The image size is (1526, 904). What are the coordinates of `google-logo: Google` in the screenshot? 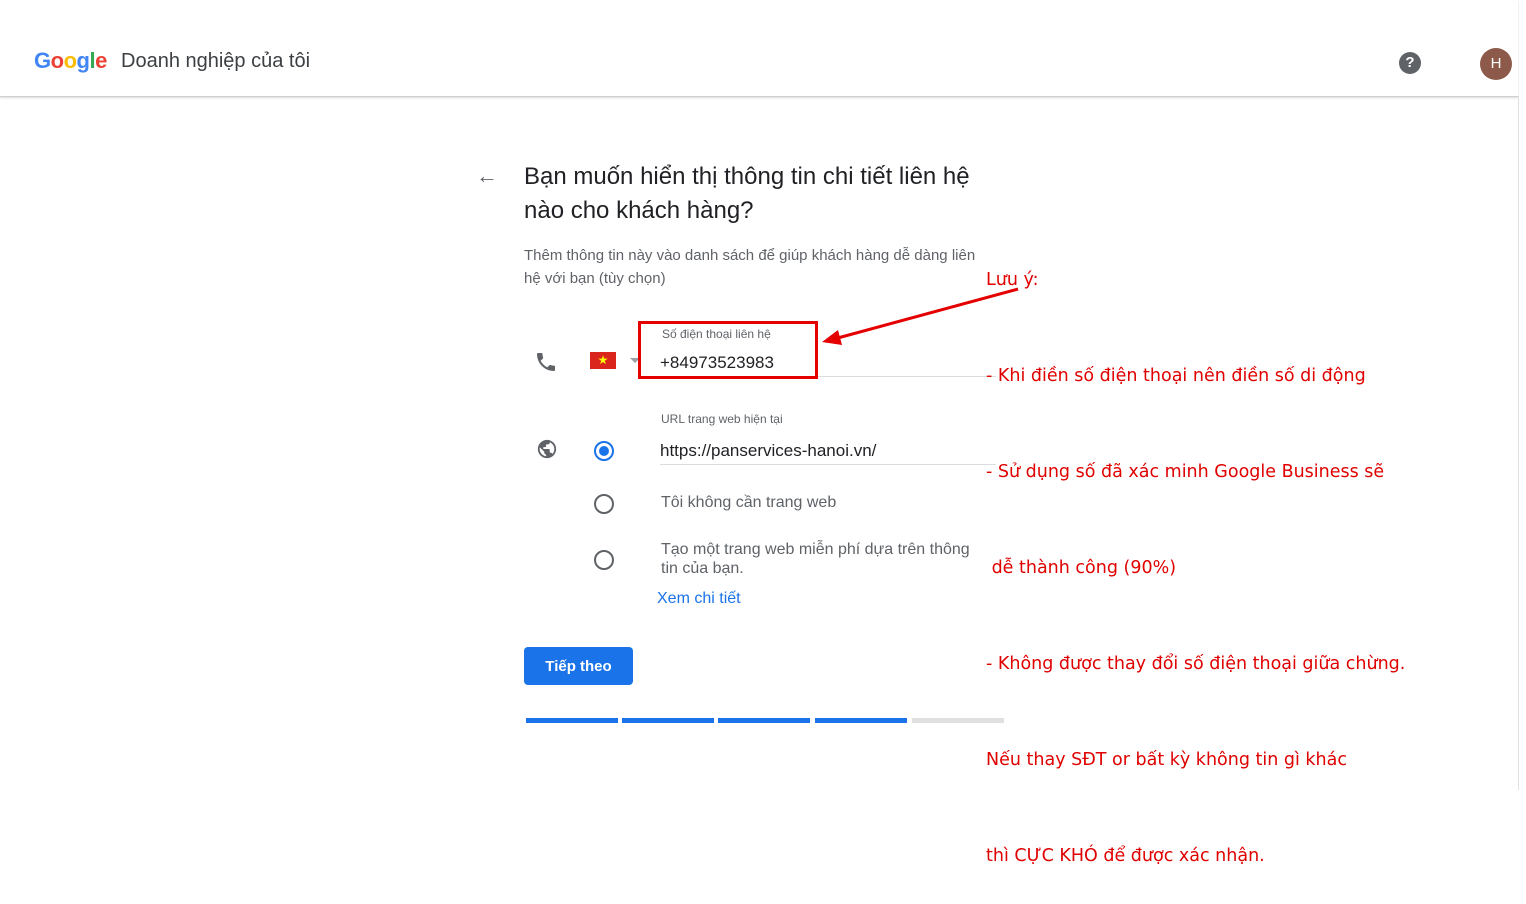 It's located at (70, 61).